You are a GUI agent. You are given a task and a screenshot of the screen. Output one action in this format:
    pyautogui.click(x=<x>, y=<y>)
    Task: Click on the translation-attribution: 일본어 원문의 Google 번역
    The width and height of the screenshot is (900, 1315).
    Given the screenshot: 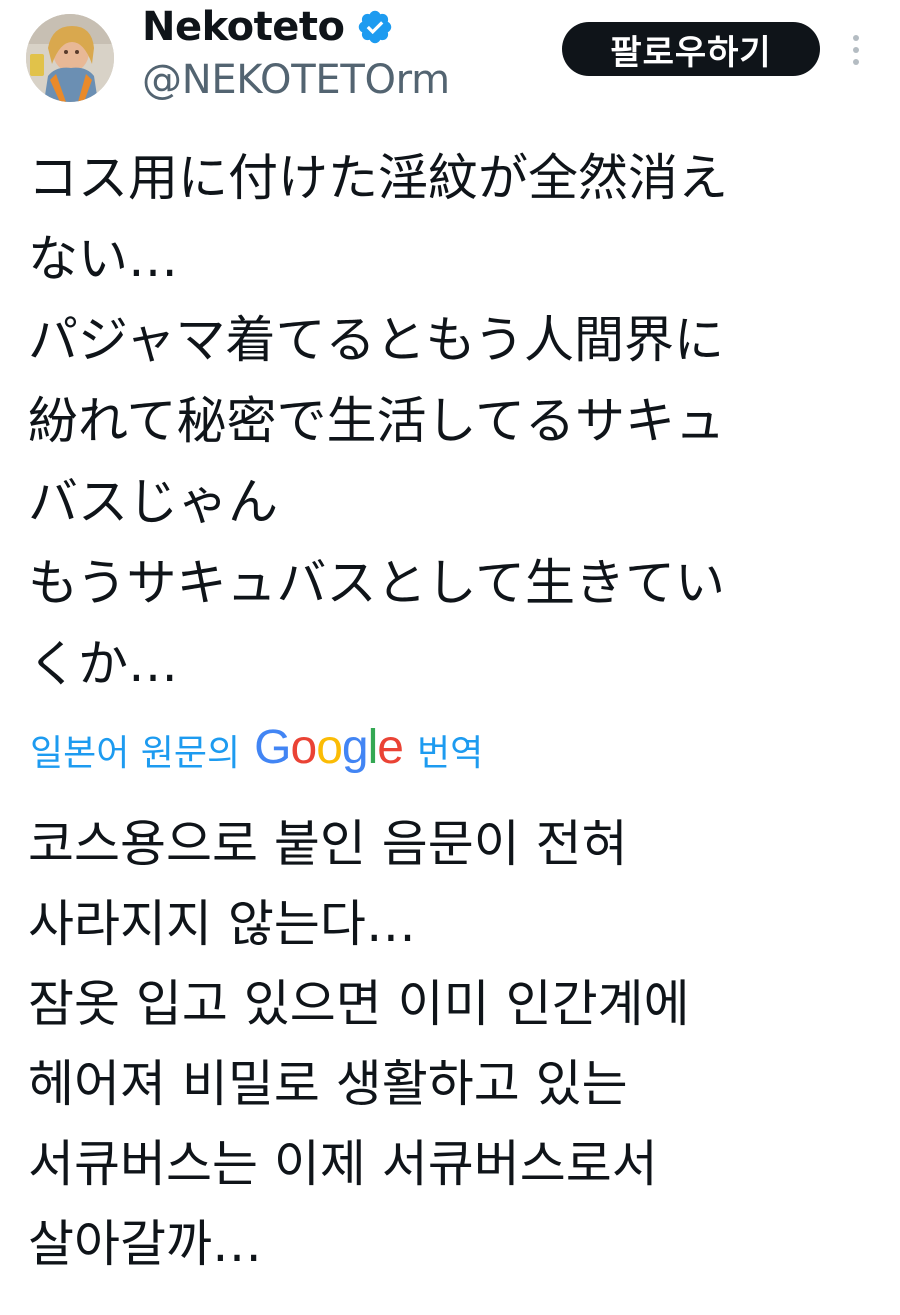 What is the action you would take?
    pyautogui.click(x=256, y=750)
    